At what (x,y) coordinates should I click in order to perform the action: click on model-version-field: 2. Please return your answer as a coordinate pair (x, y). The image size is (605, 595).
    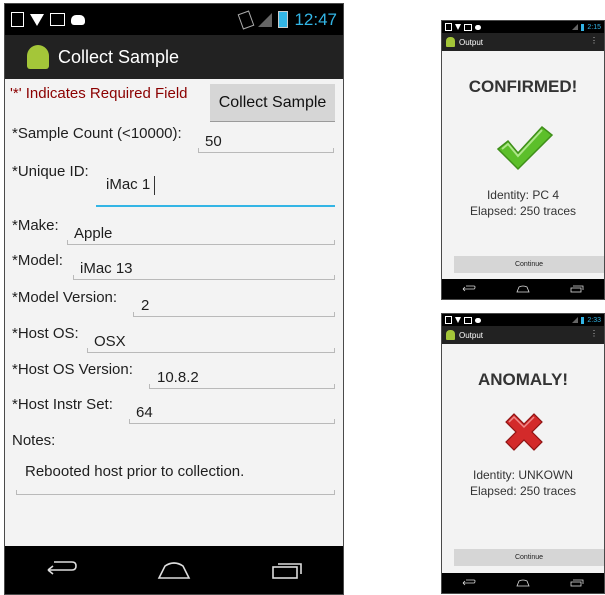
    Looking at the image, I should click on (234, 305).